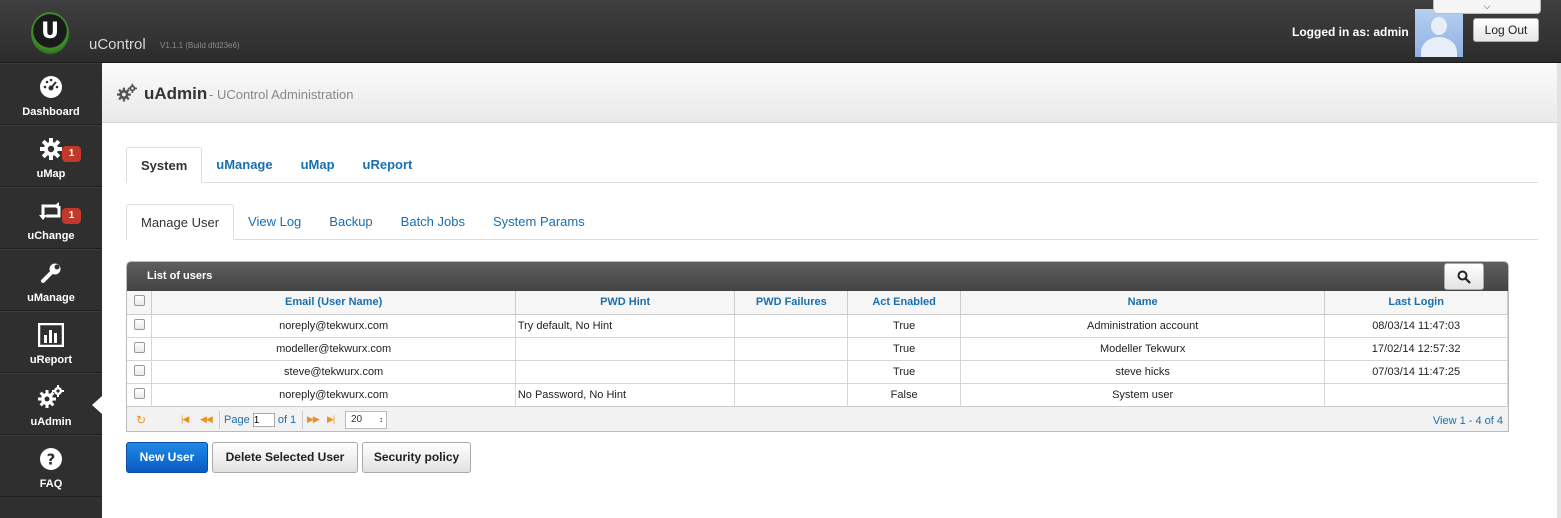  Describe the element at coordinates (1559, 290) in the screenshot. I see `scrollbar` at that location.